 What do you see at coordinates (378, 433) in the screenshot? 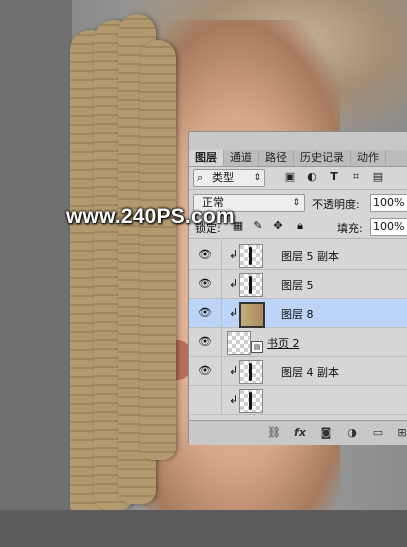
I see `group-folder-icon: ▭` at bounding box center [378, 433].